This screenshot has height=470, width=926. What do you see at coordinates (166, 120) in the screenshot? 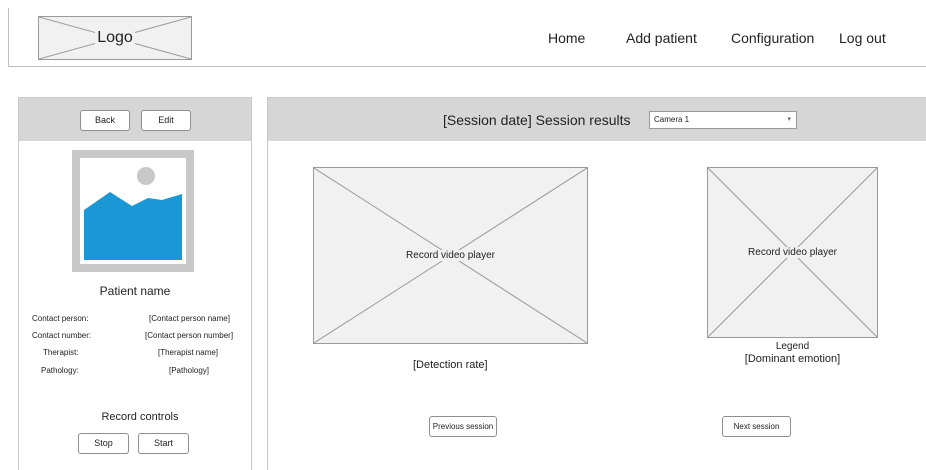
I see `edit-button: Edit` at bounding box center [166, 120].